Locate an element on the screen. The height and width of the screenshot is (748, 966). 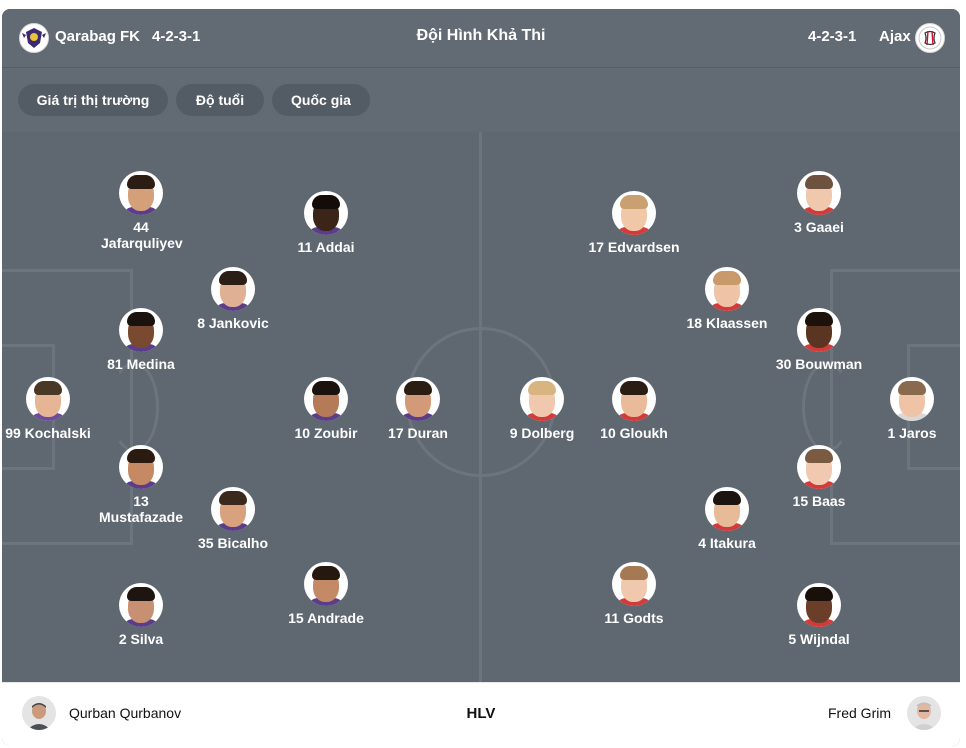
player-home-1: 99 Kochalski is located at coordinates (55, 409).